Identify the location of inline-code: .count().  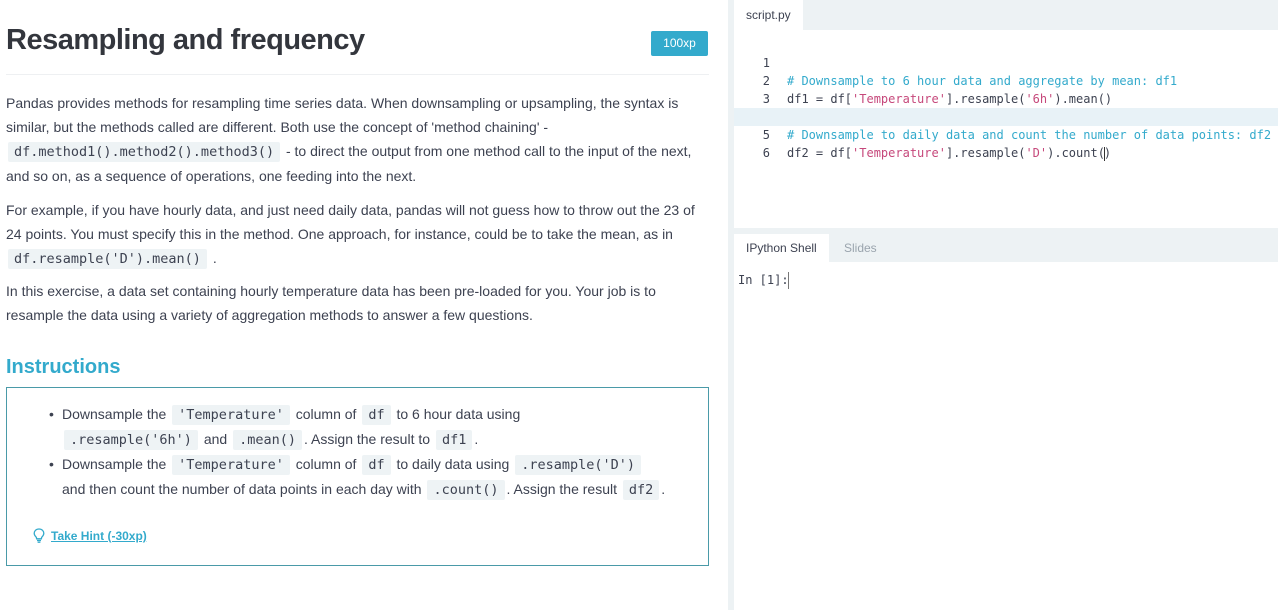
(466, 490).